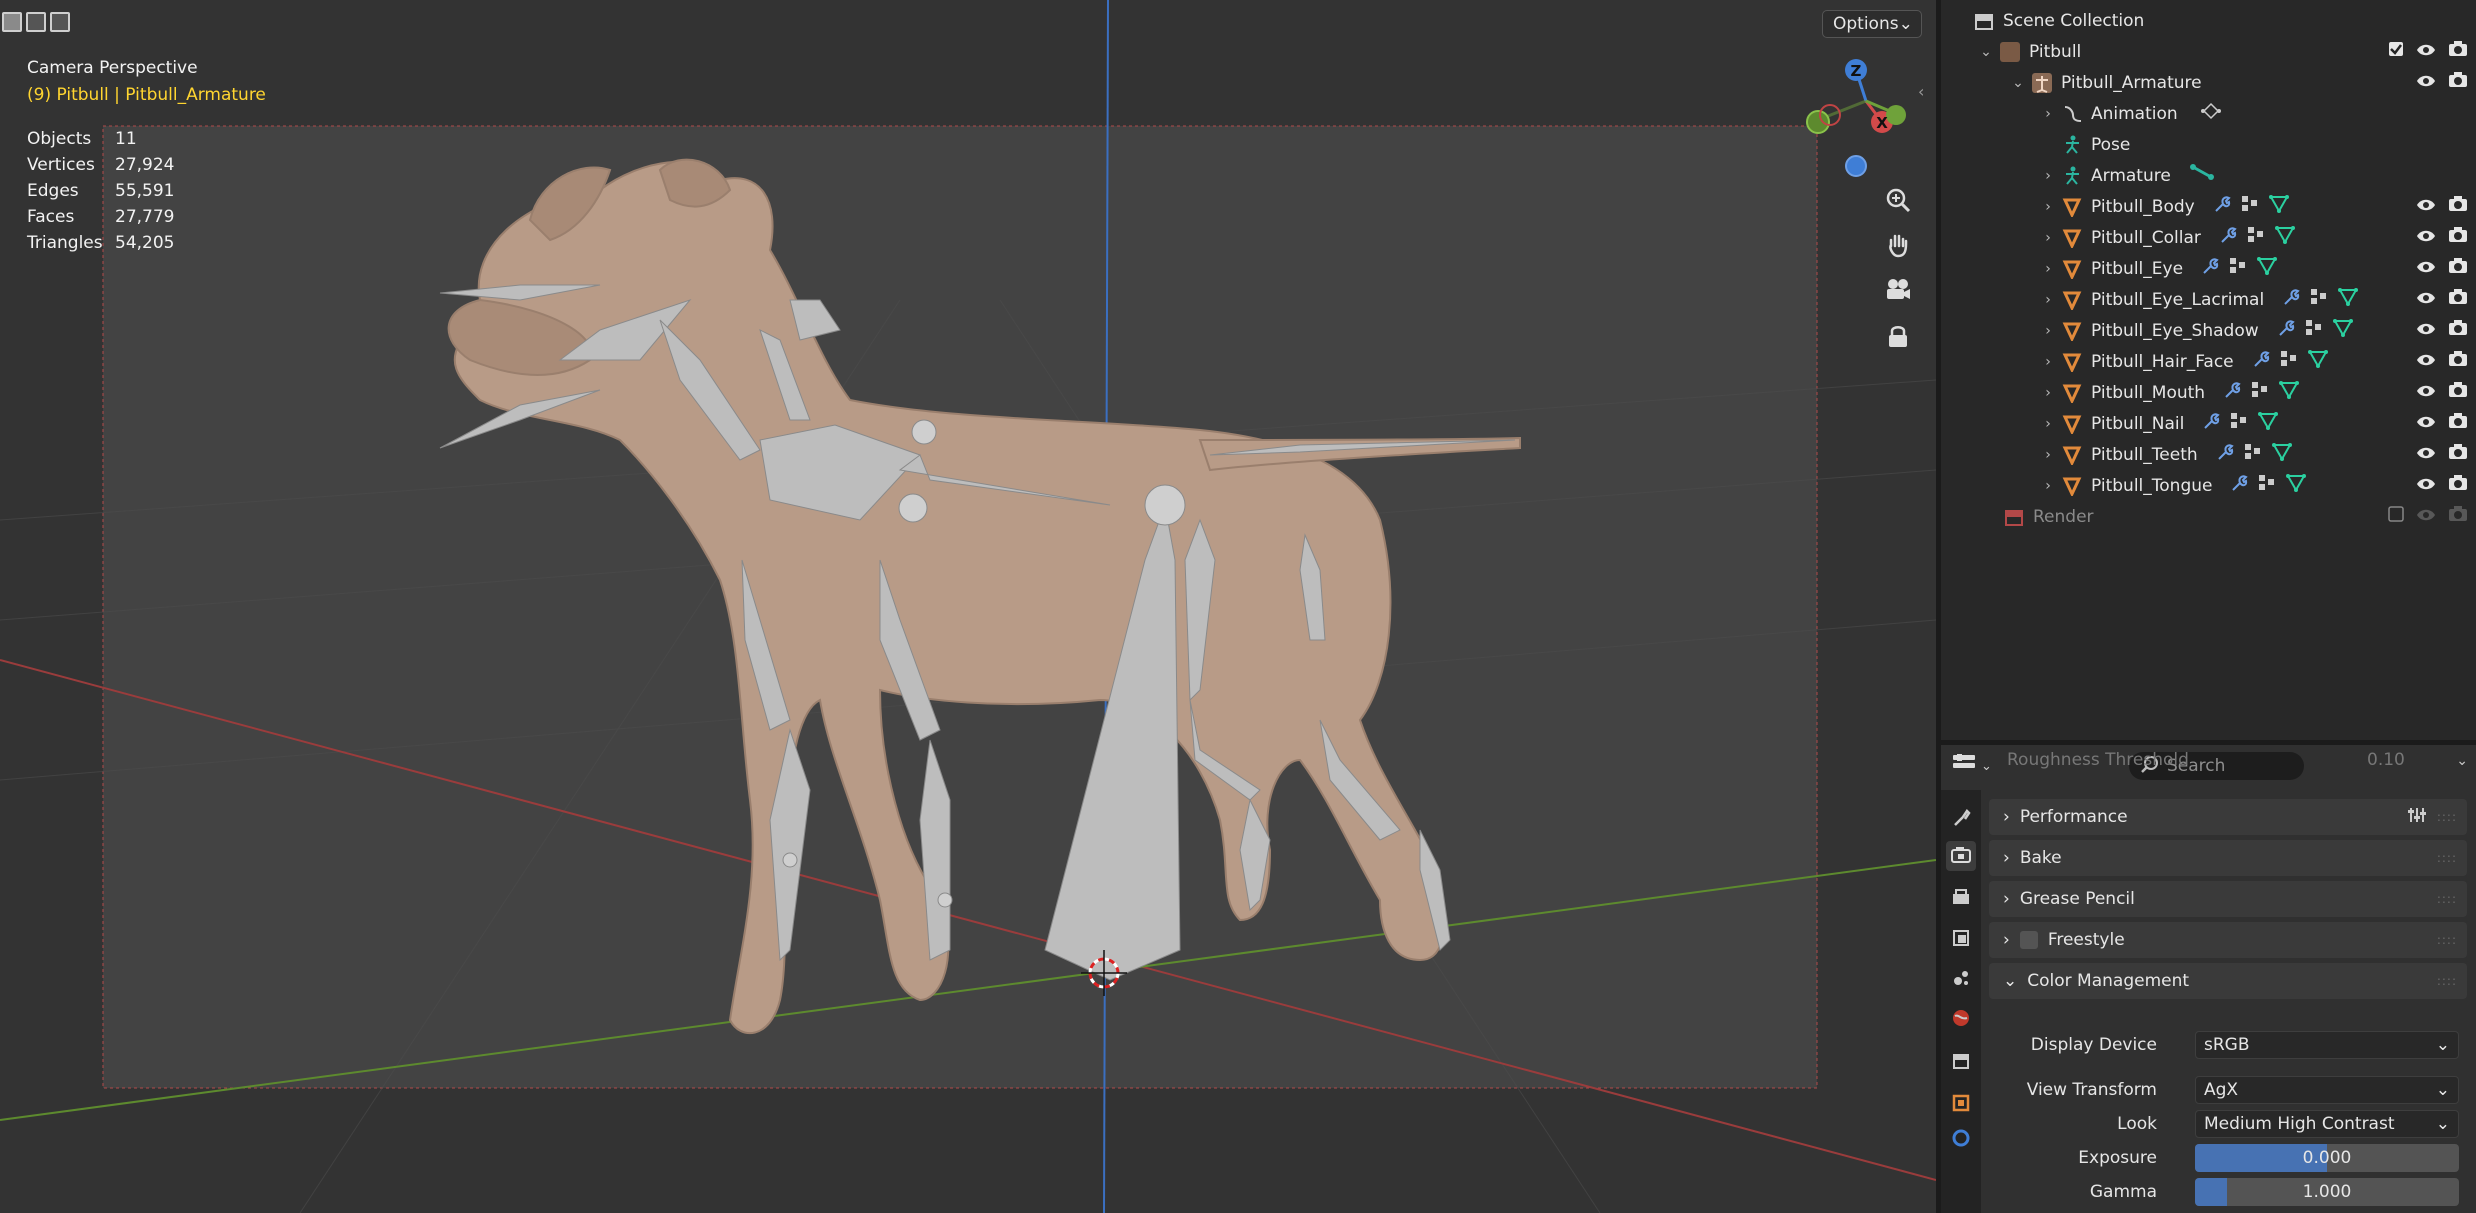 The image size is (2476, 1213). Describe the element at coordinates (2228, 981) in the screenshot. I see `panel-color-management: ⌄ Color Management ::::` at that location.